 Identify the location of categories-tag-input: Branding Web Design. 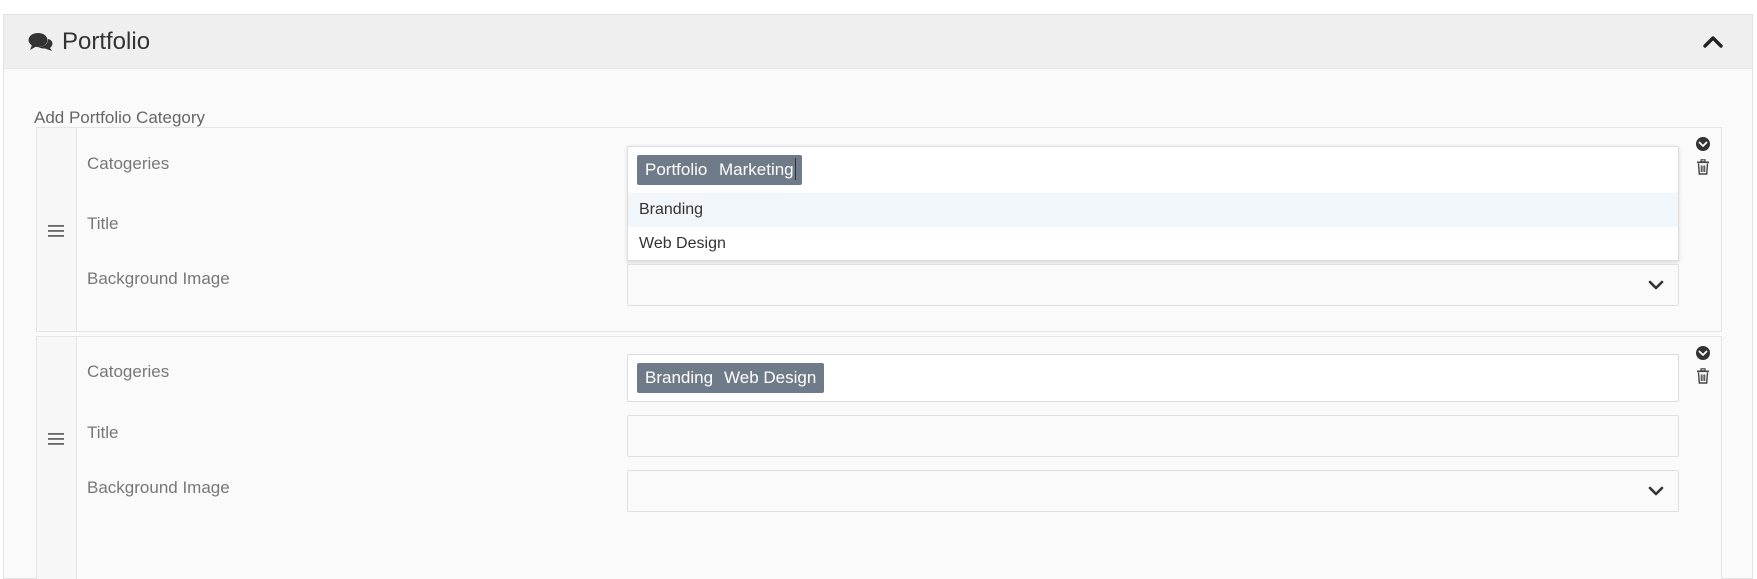
(1153, 378).